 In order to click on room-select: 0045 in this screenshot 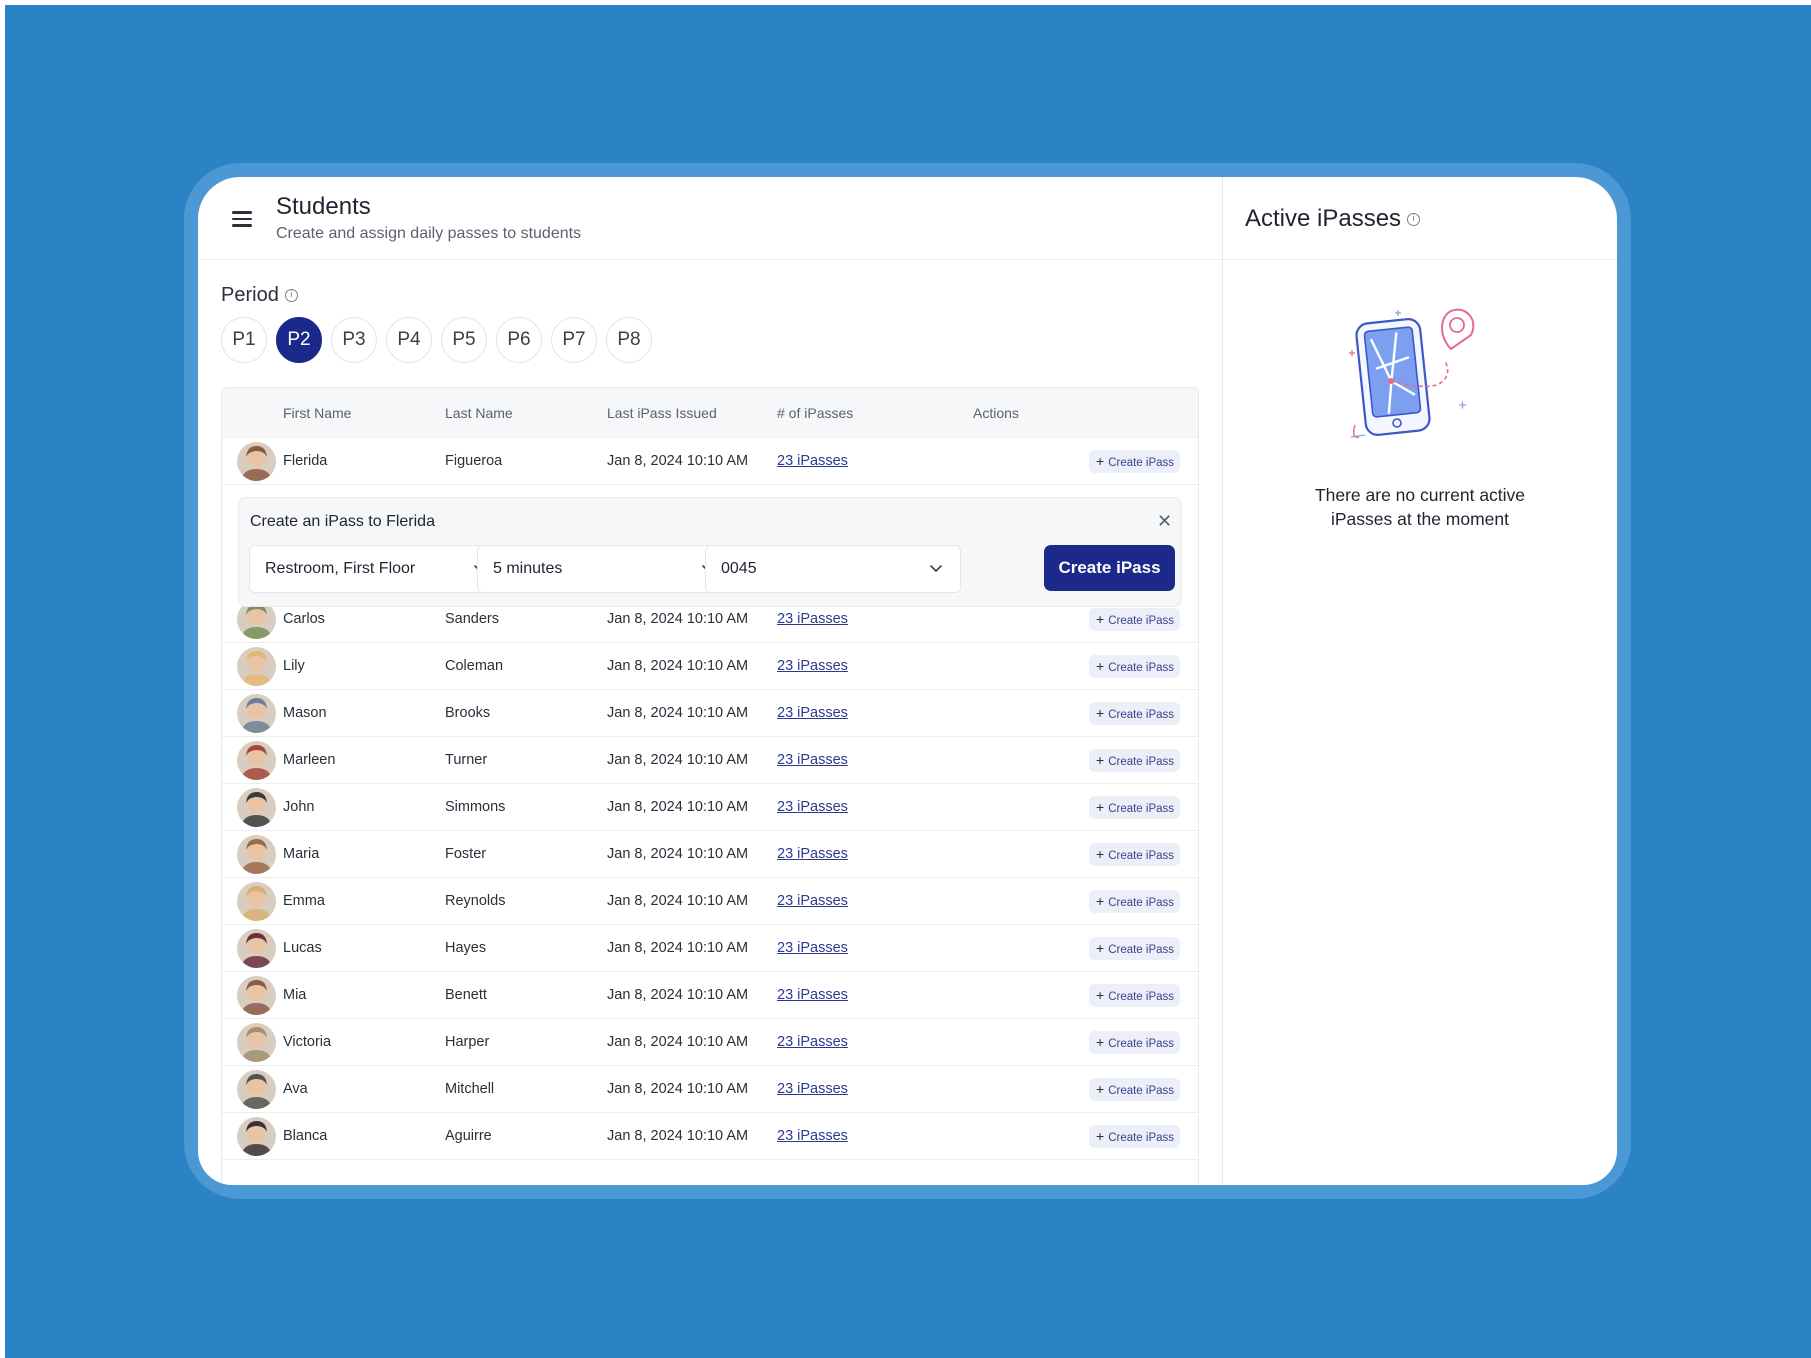, I will do `click(833, 569)`.